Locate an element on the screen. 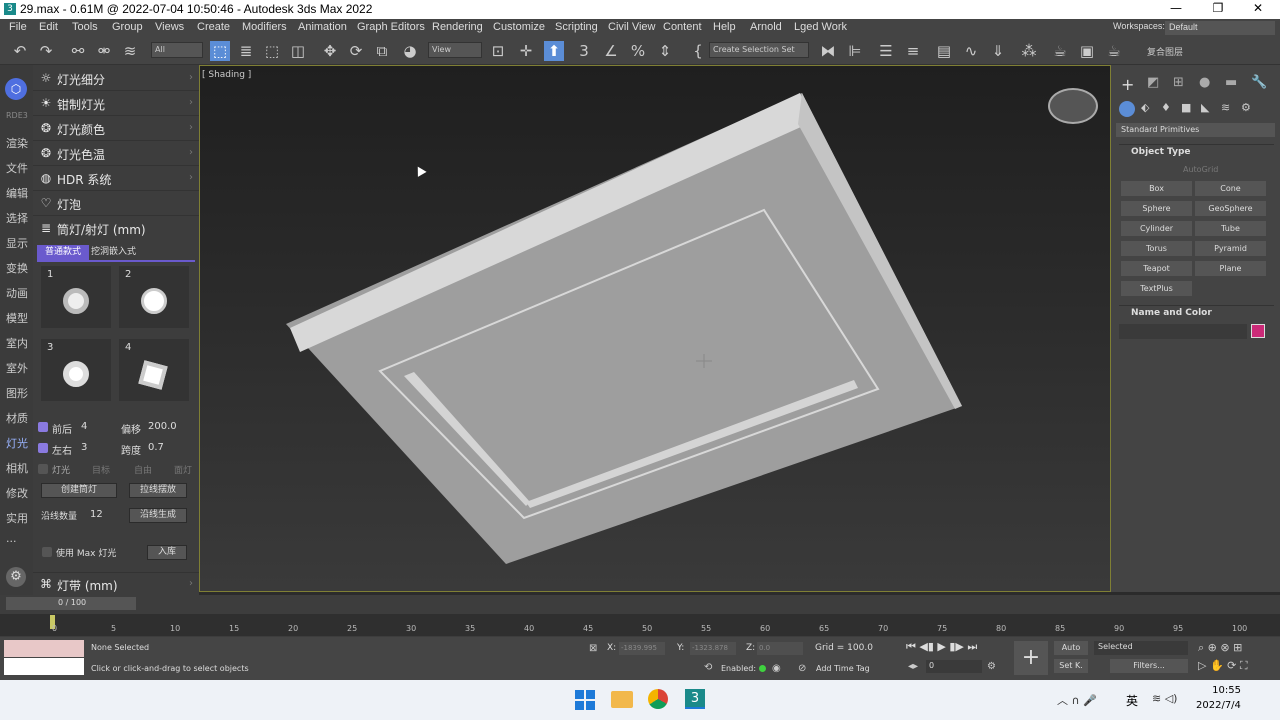 This screenshot has width=1280, height=720. z-coordinate-field: 0.0 is located at coordinates (780, 648).